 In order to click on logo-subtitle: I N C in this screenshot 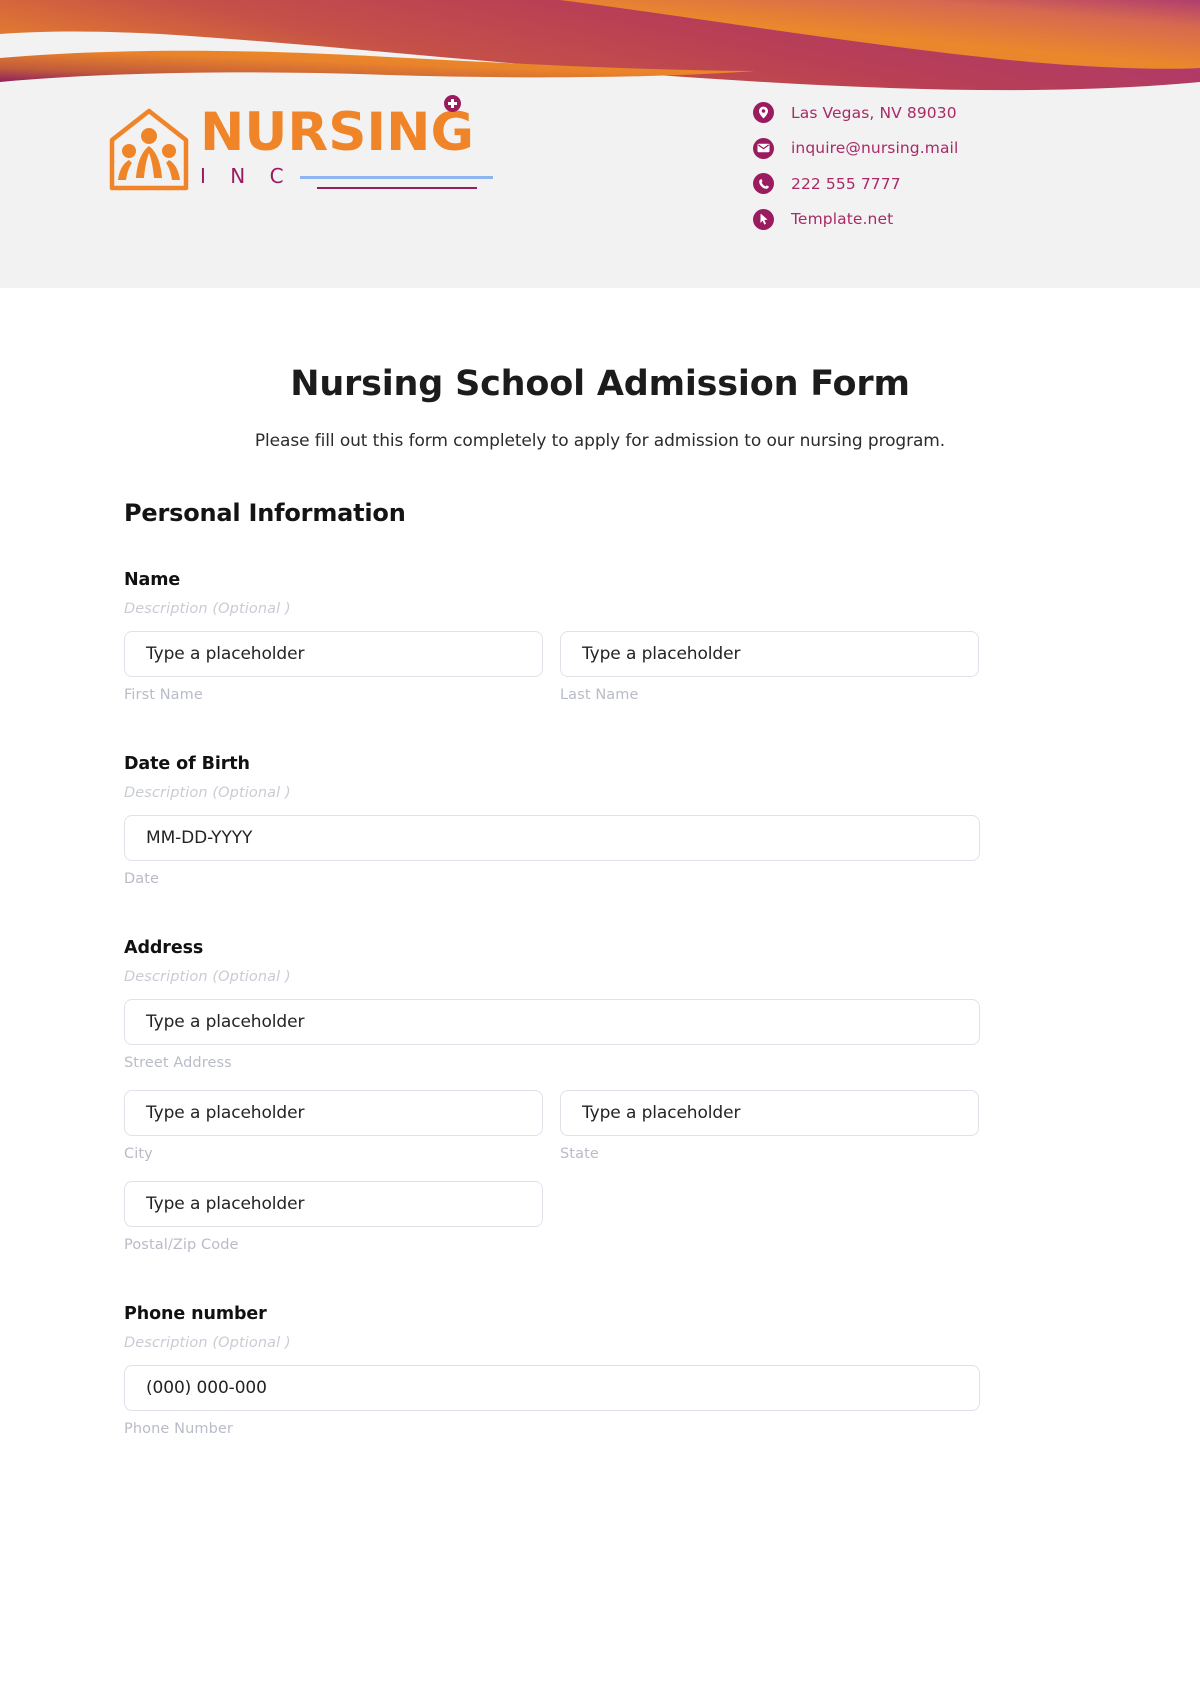, I will do `click(346, 179)`.